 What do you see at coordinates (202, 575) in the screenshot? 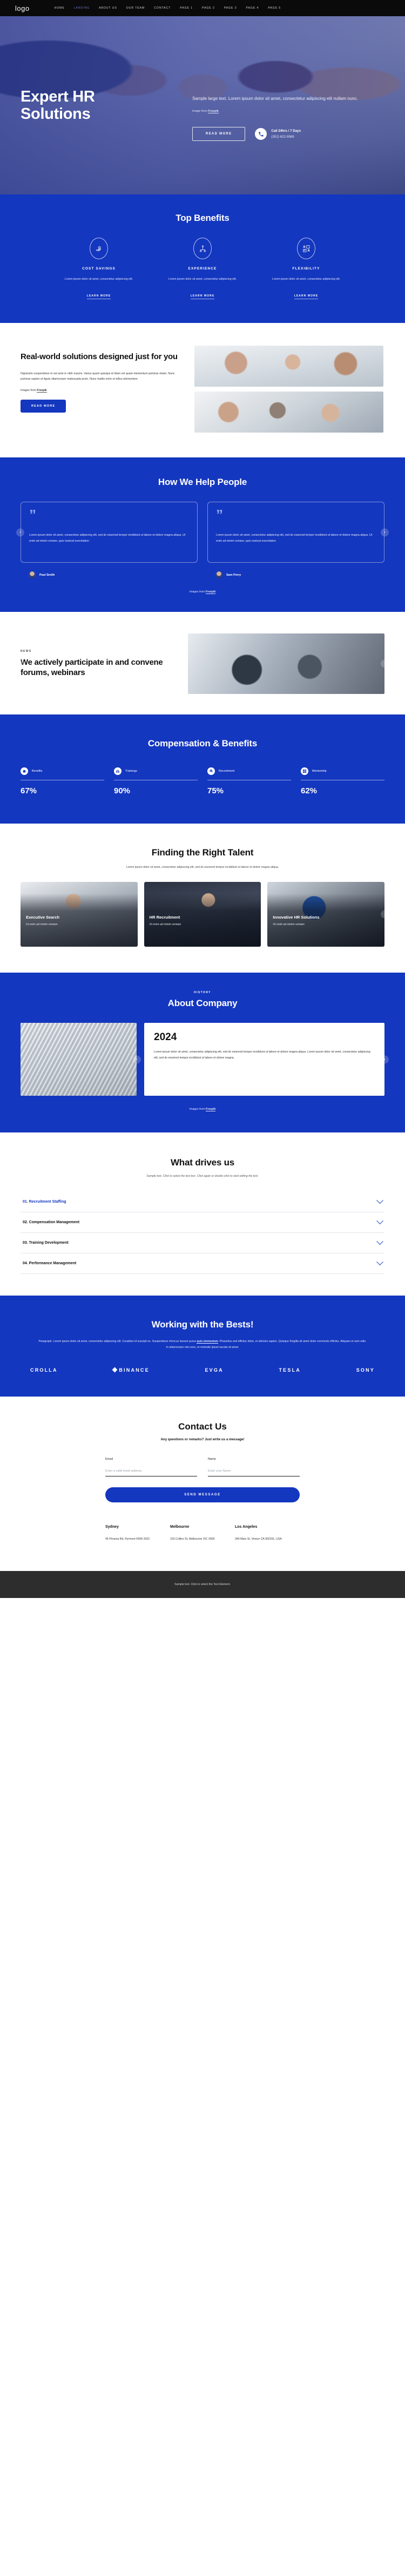
I see `testimonial-authors: Paul Smith Sam Perry` at bounding box center [202, 575].